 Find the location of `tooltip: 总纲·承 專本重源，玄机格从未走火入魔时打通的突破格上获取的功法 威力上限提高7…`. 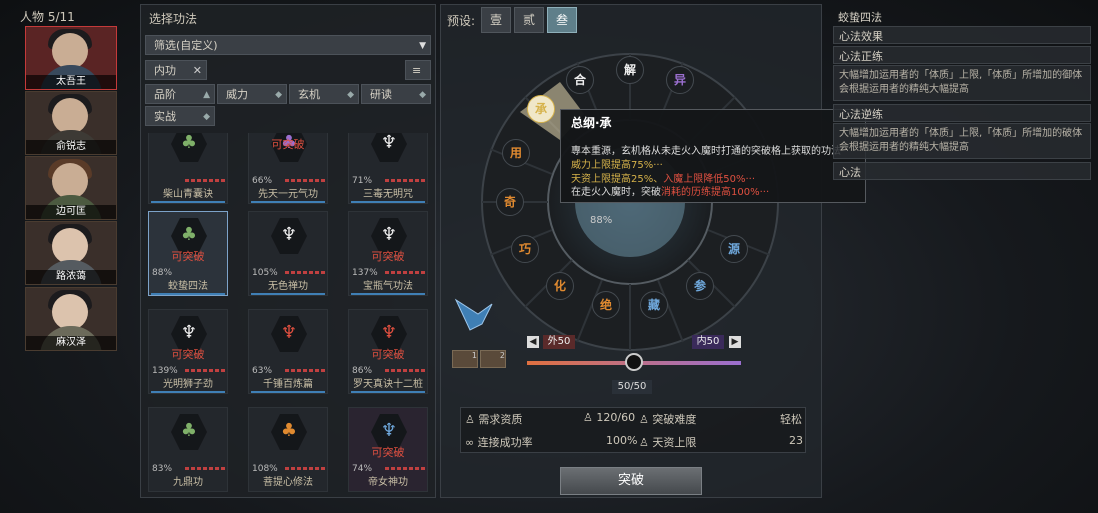

tooltip: 总纲·承 專本重源，玄机格从未走火入魔时打通的突破格上获取的功法 威力上限提高7… is located at coordinates (713, 156).